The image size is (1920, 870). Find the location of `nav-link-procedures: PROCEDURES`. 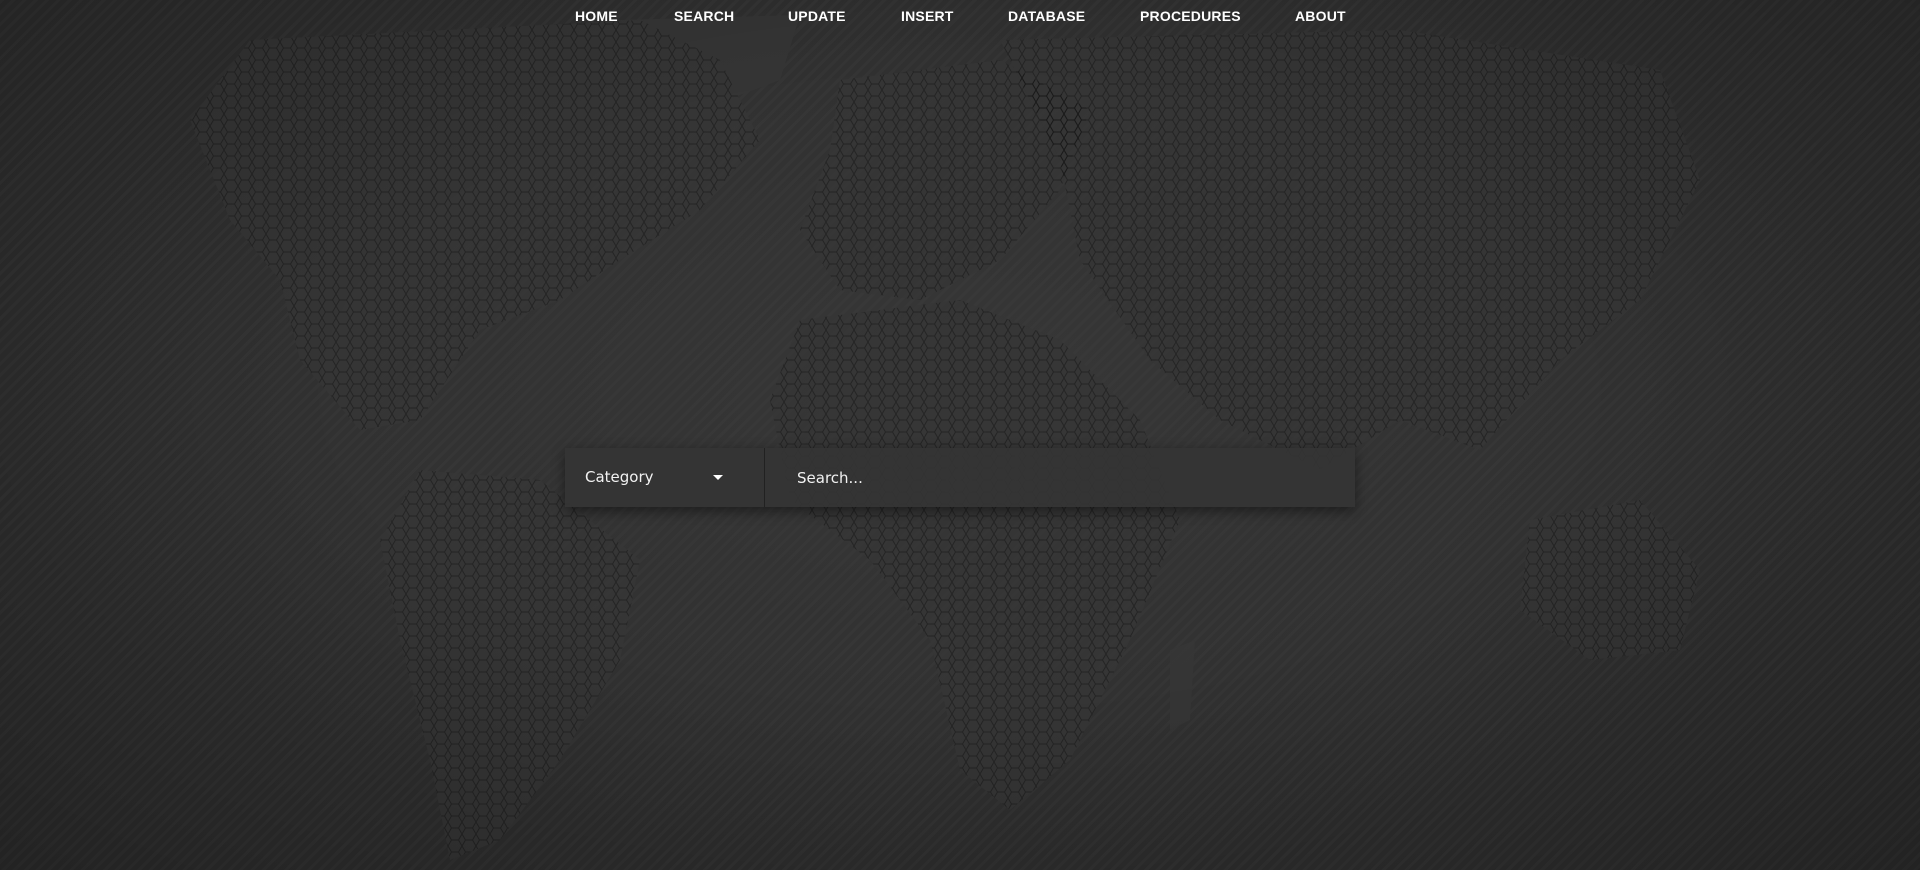

nav-link-procedures: PROCEDURES is located at coordinates (1190, 16).